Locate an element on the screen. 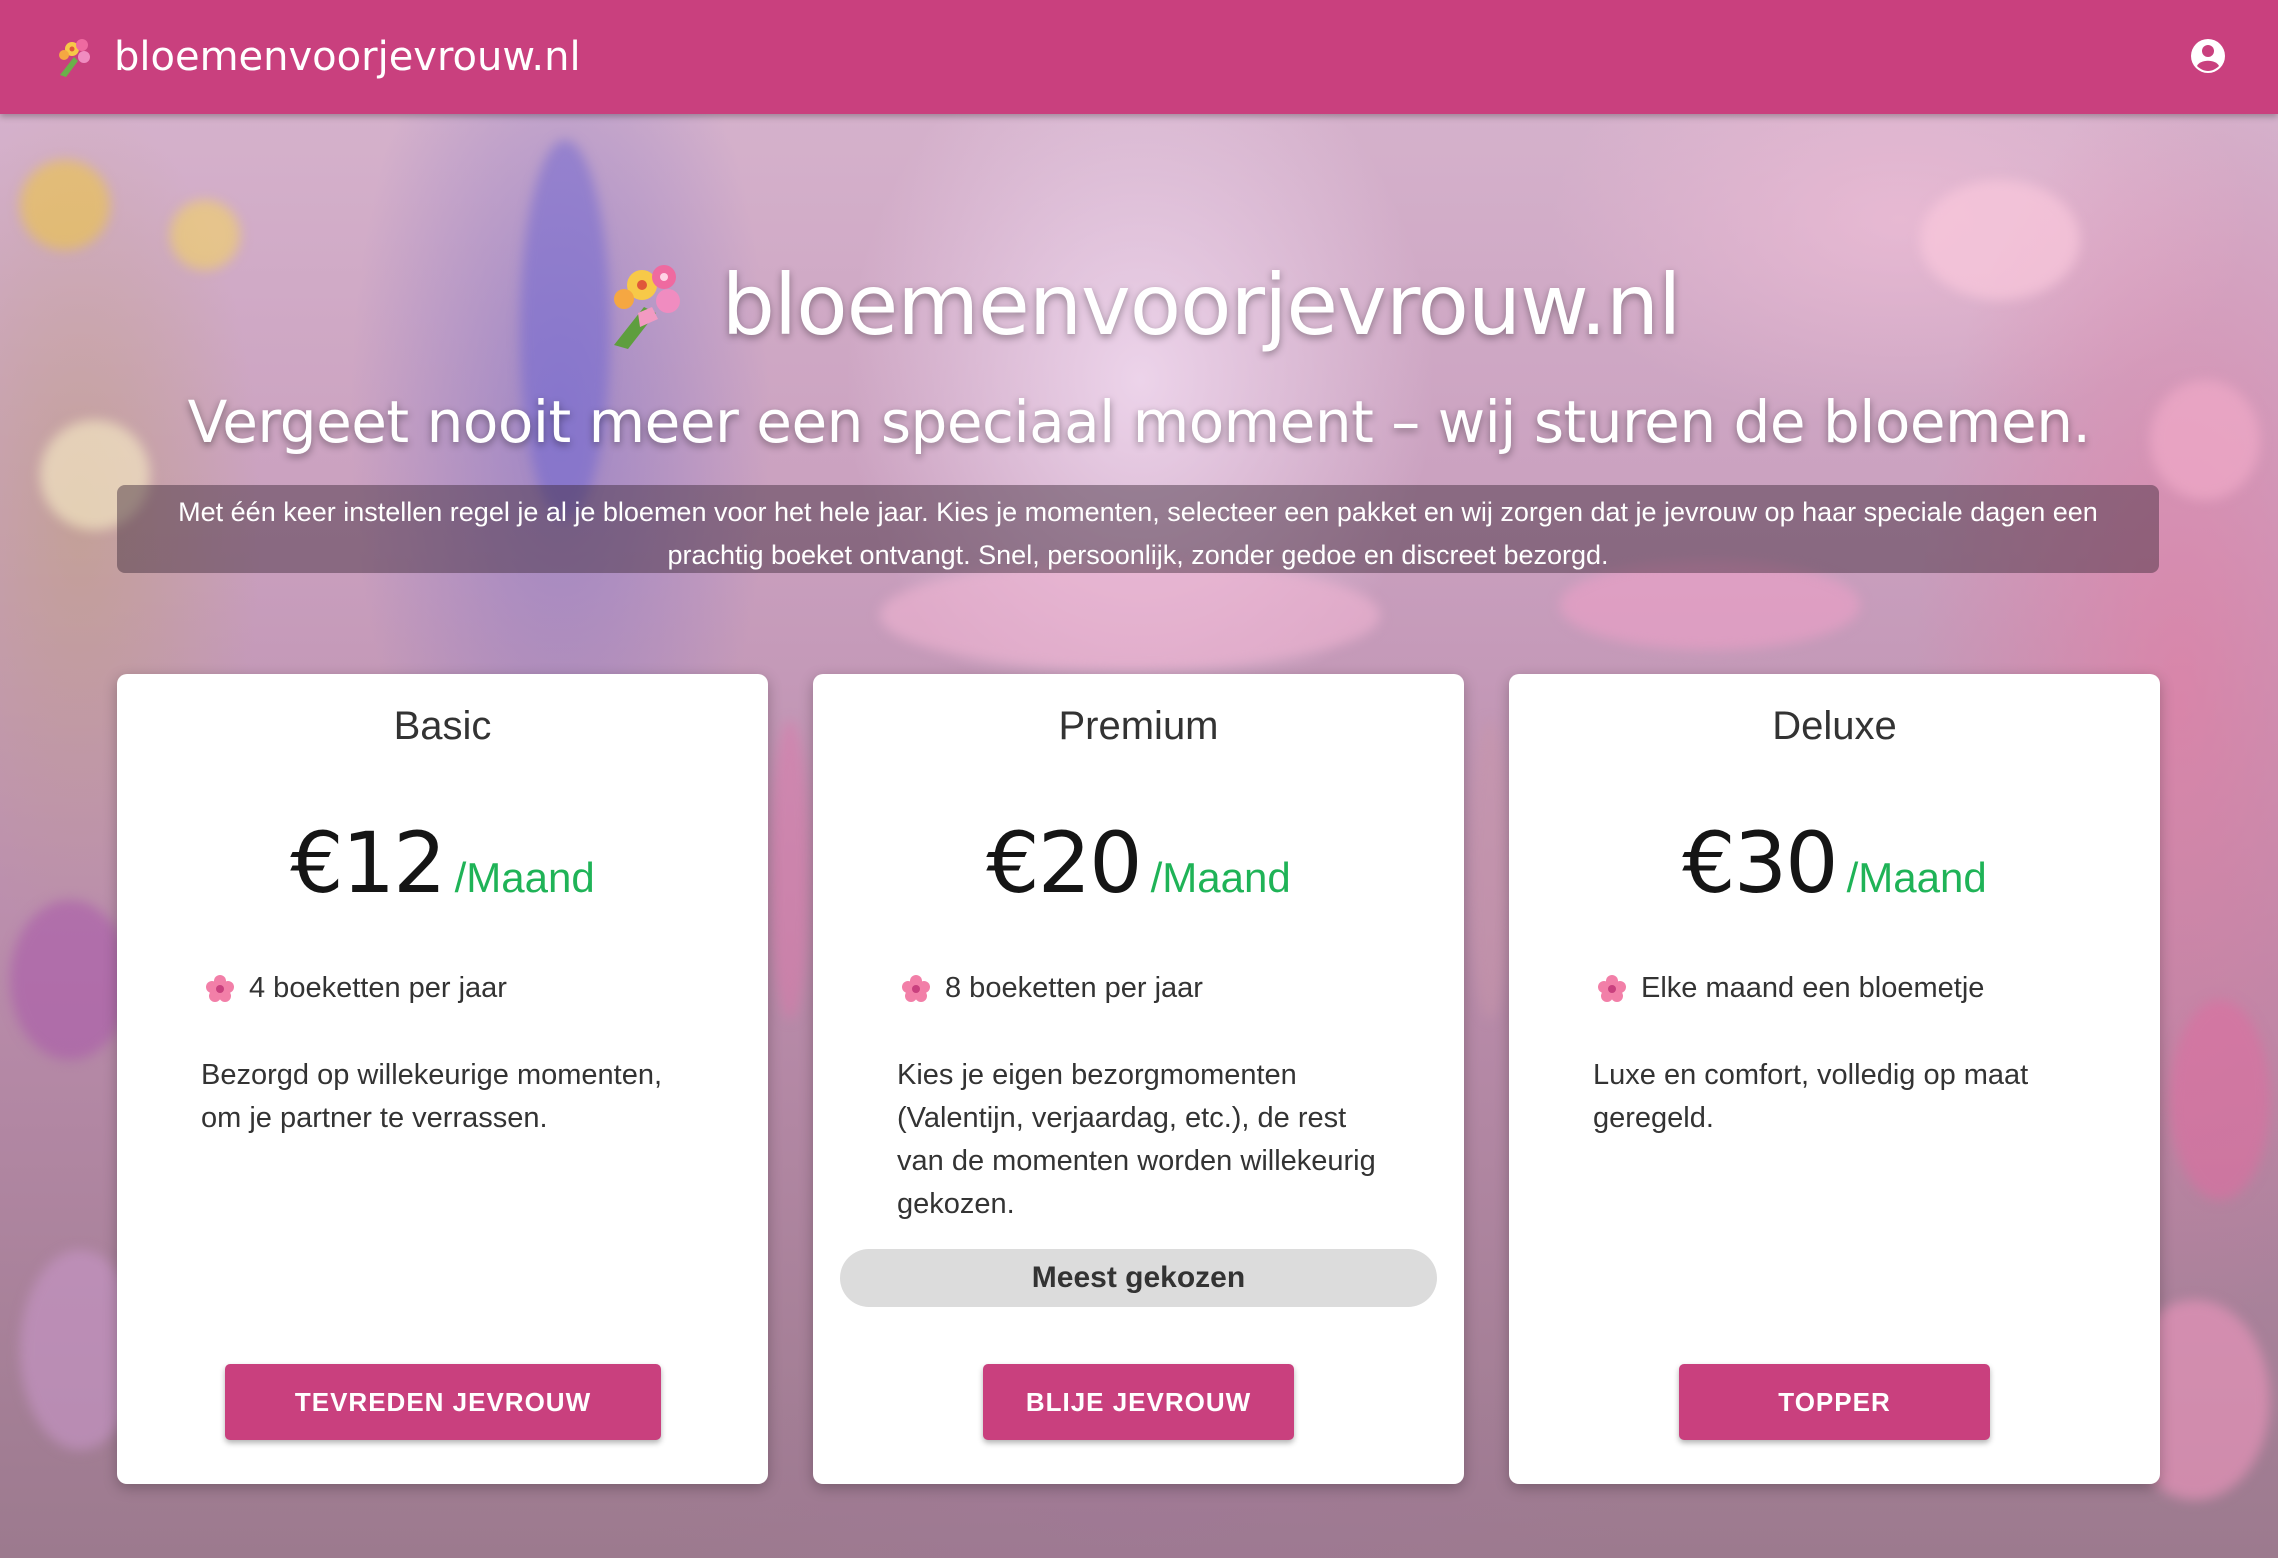  plan-name: Premium is located at coordinates (1138, 726).